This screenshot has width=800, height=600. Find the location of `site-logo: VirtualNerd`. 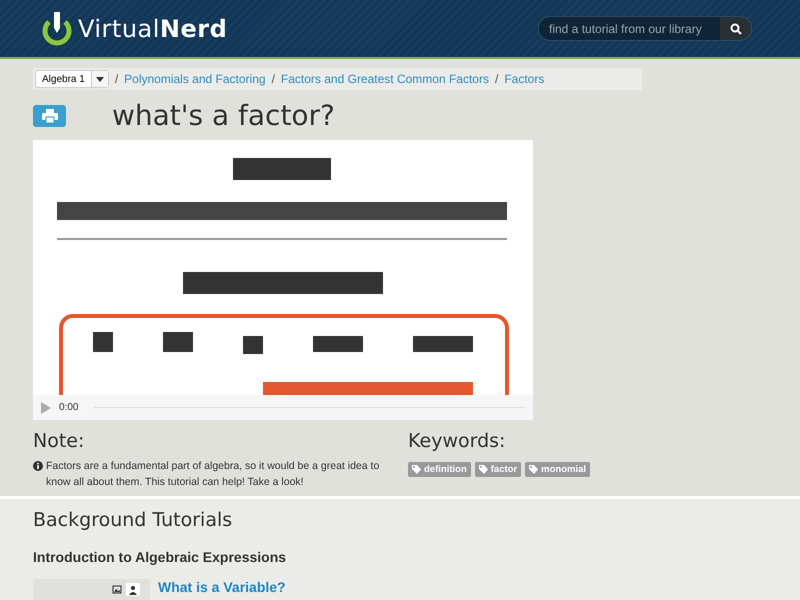

site-logo: VirtualNerd is located at coordinates (153, 28).